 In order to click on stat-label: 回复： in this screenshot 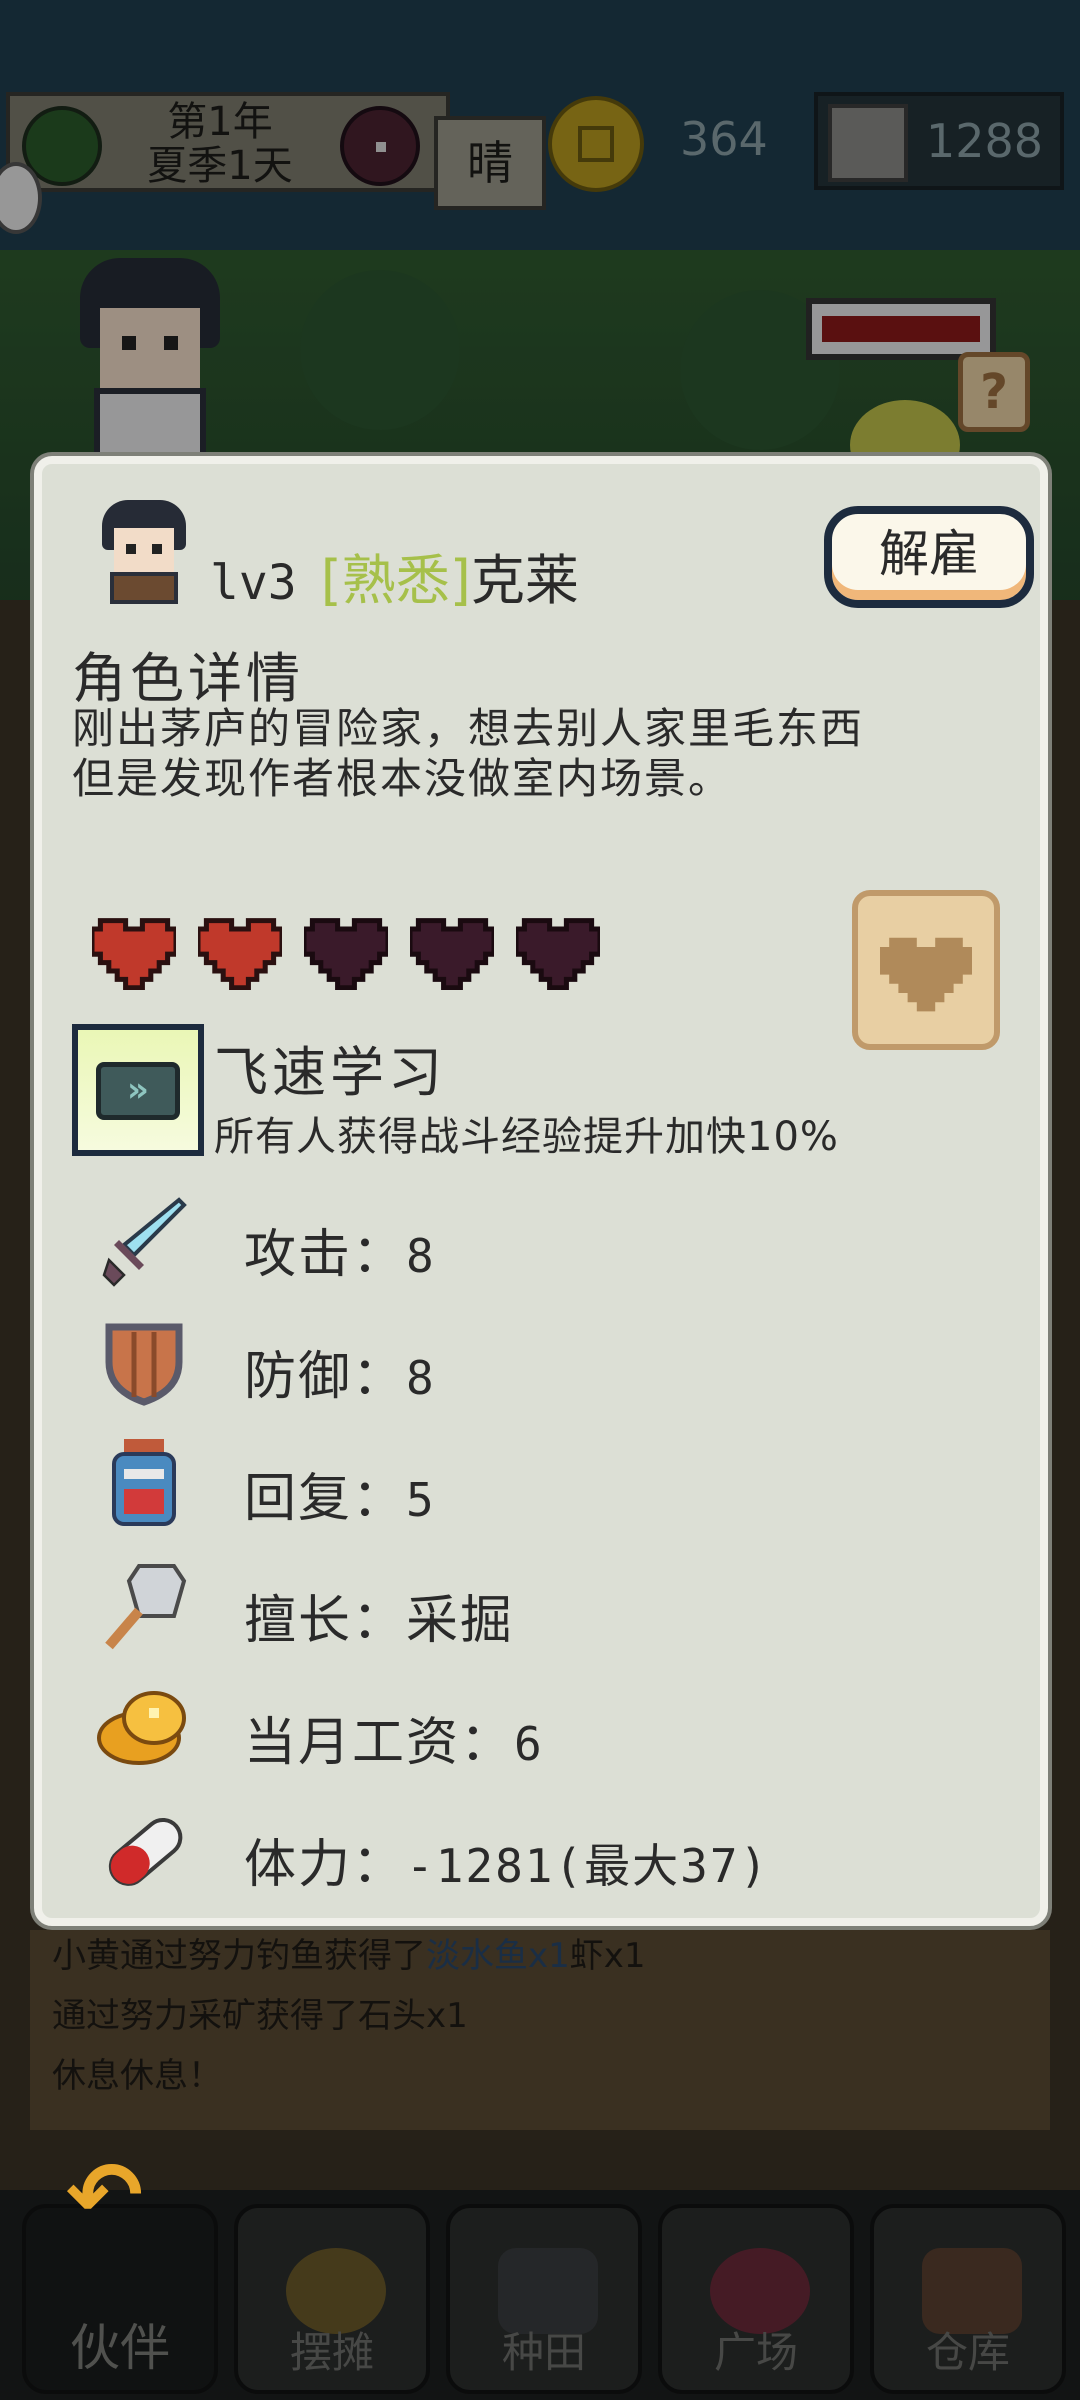, I will do `click(325, 1499)`.